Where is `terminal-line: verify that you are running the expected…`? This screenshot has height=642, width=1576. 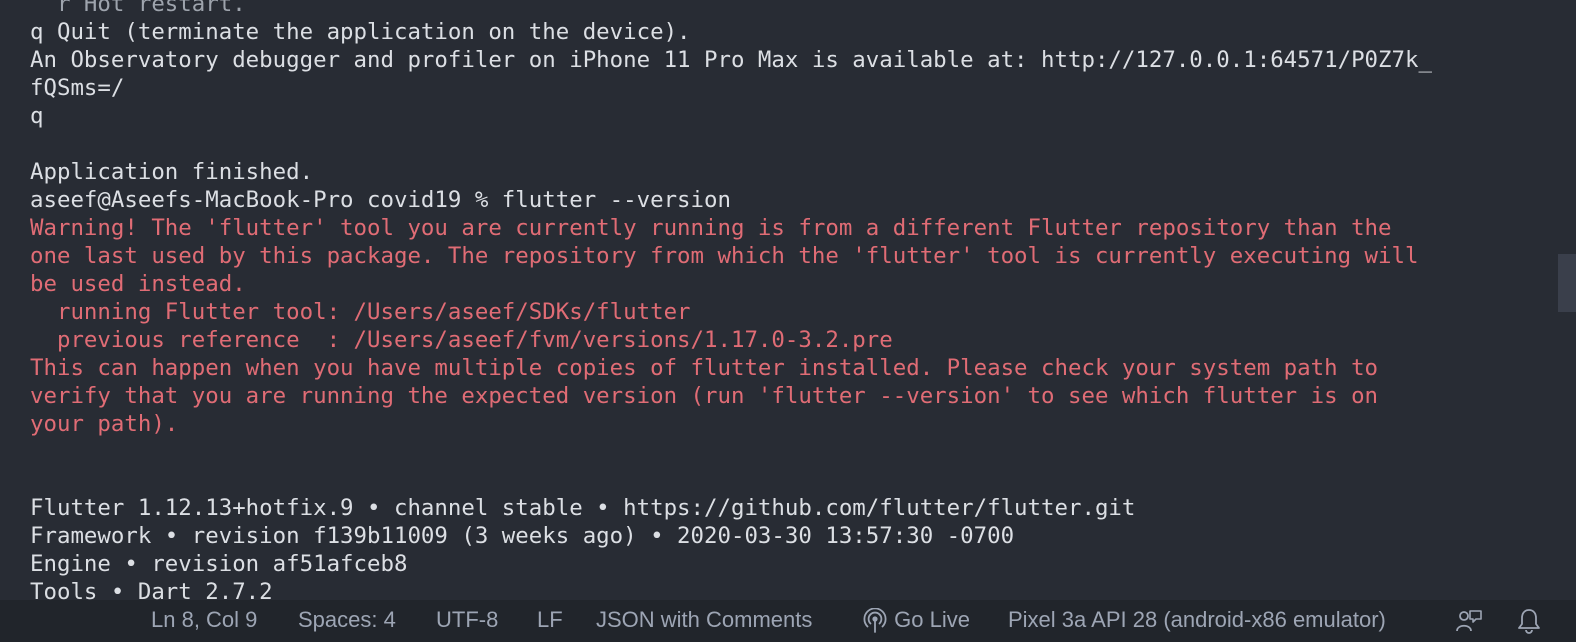
terminal-line: verify that you are running the expected… is located at coordinates (704, 396).